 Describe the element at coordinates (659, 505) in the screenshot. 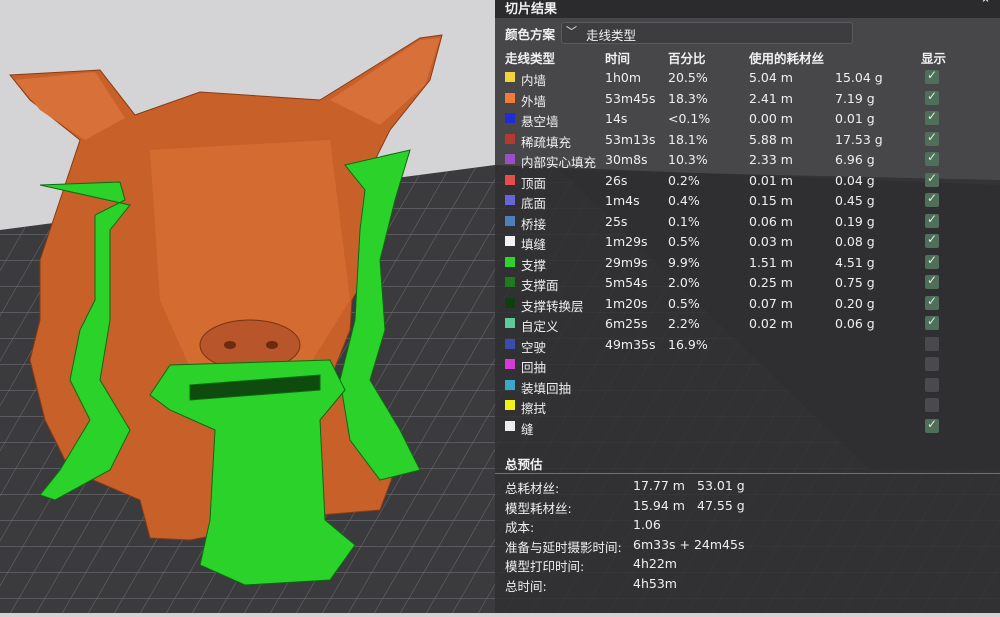

I see `summary-value-1: 15.94 m` at that location.